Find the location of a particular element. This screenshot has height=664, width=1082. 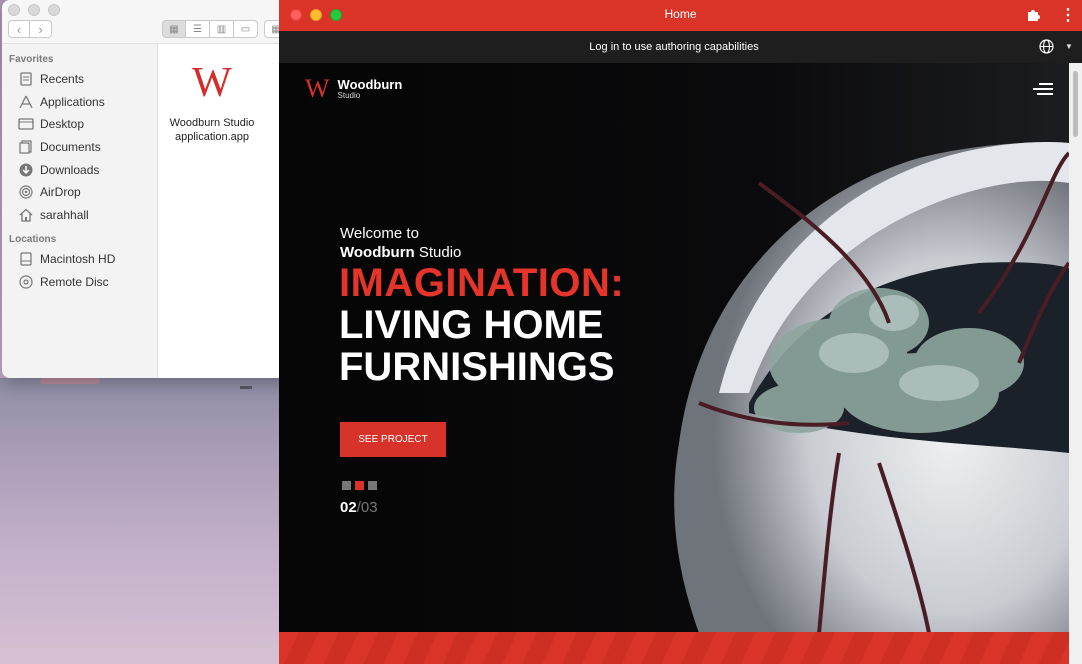

sidebar-item-label: Remote Disc is located at coordinates (74, 282).